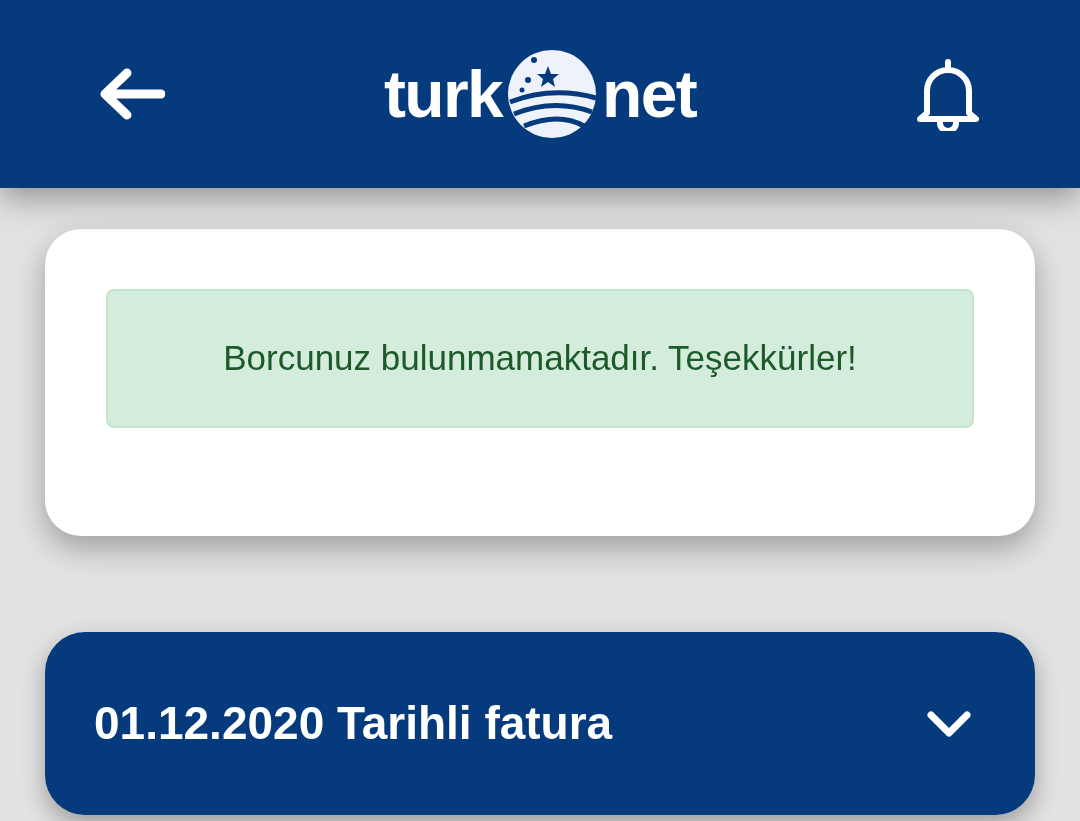  Describe the element at coordinates (132, 94) in the screenshot. I see `back-arrow-icon` at that location.